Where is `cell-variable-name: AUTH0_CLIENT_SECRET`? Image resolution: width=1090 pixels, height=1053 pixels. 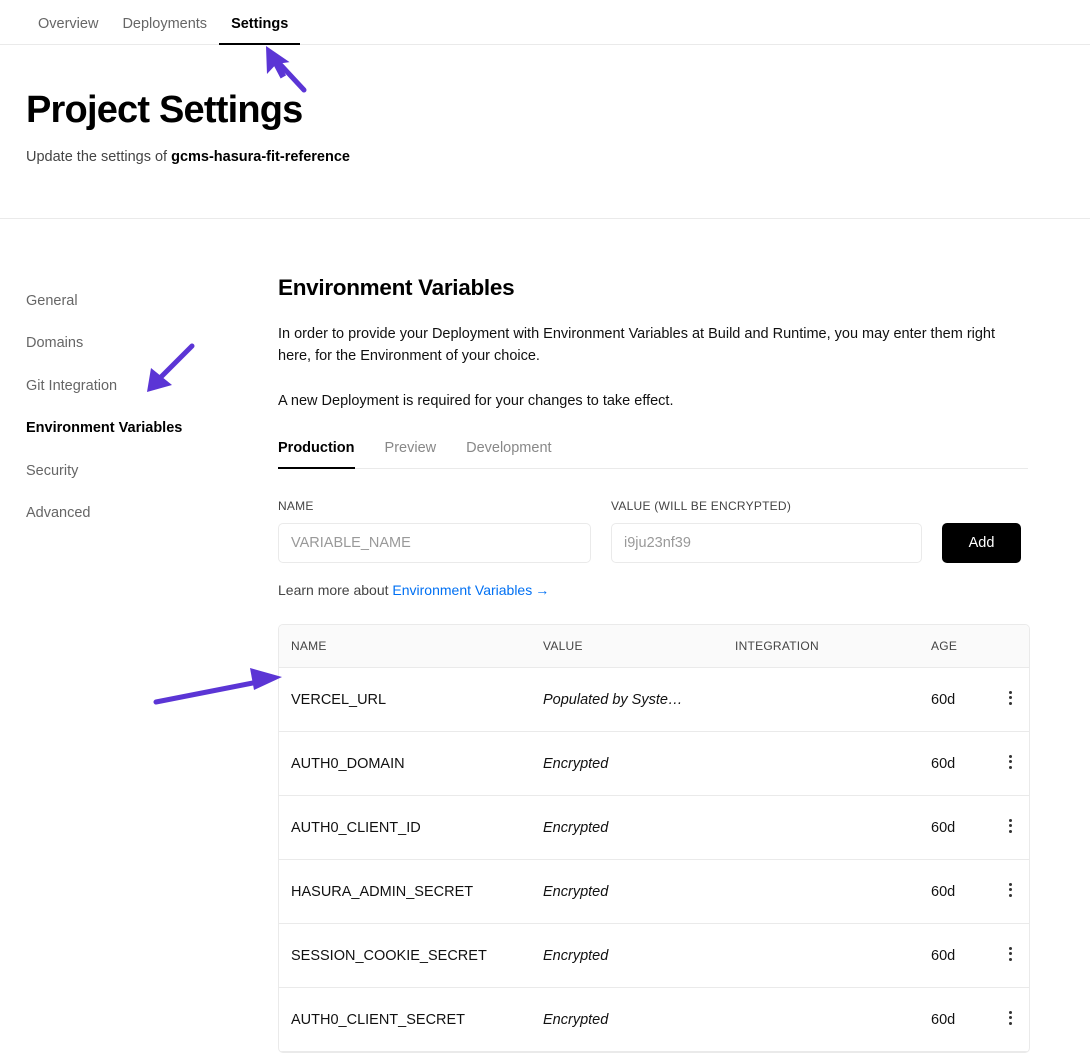 cell-variable-name: AUTH0_CLIENT_SECRET is located at coordinates (411, 1020).